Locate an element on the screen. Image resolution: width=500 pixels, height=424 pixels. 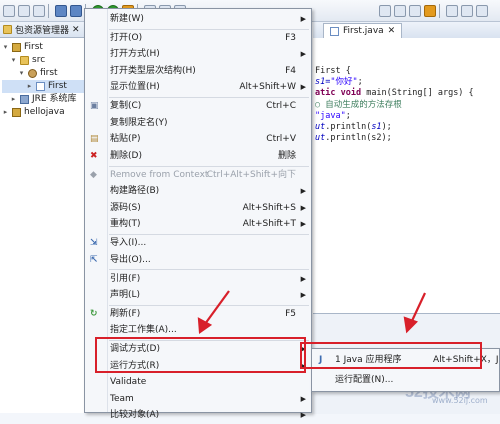
code-token: s1 is located at coordinates (376, 126).